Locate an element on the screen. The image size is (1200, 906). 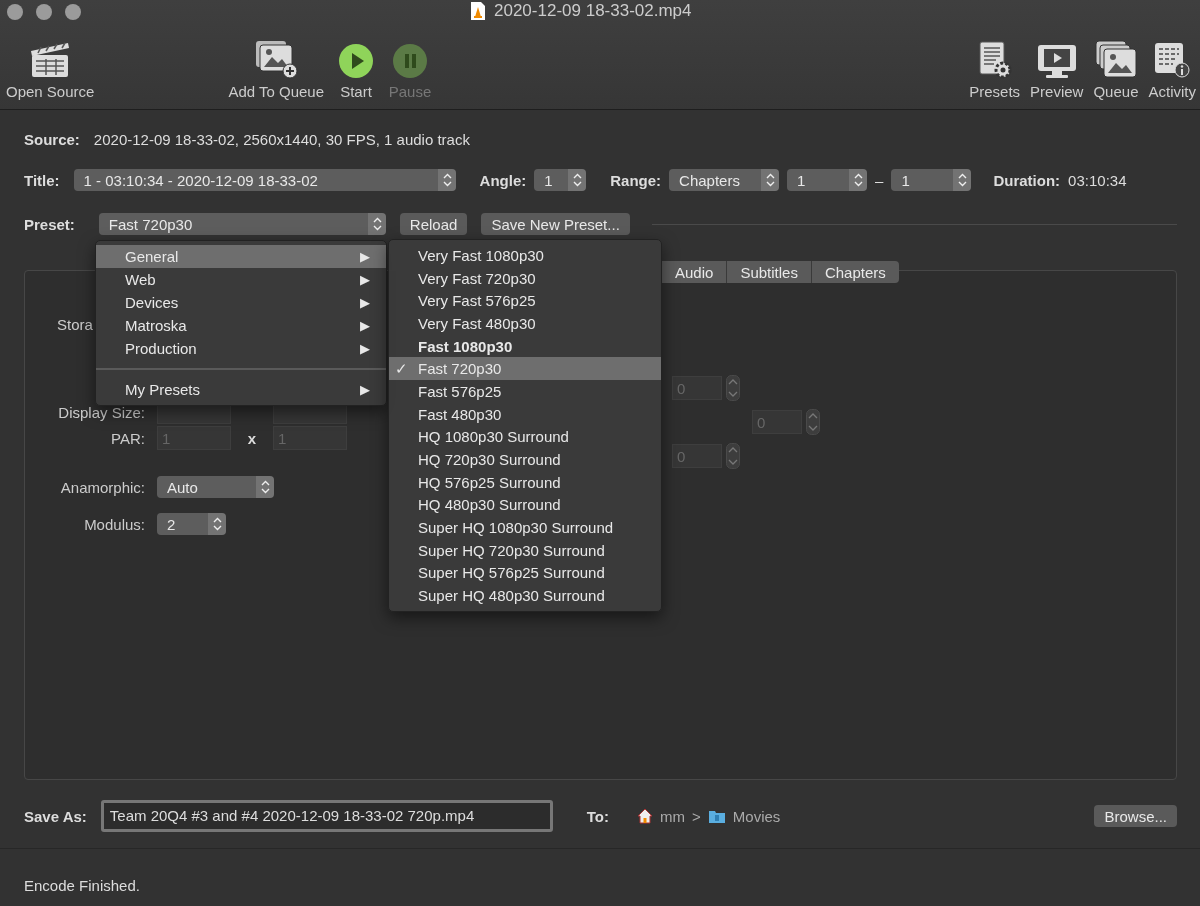
file-name-field: Team 20Q4 #3 and #4 2020-12-09 18-33-02 720p.mp4 is located at coordinates (326, 816).